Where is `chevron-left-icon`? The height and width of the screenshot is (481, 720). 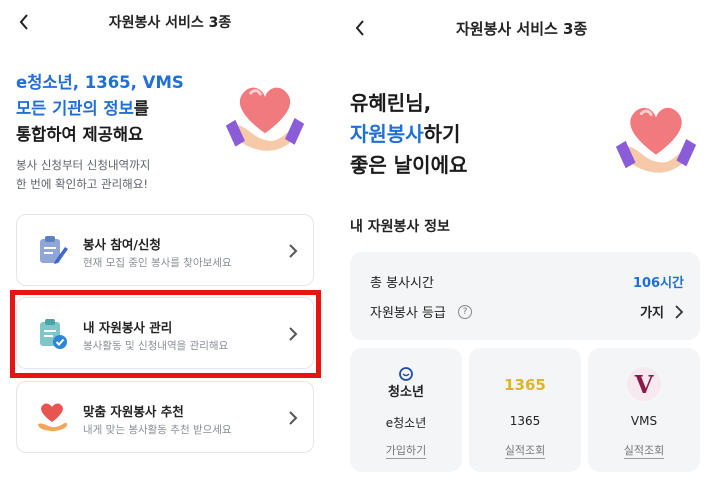 chevron-left-icon is located at coordinates (359, 28).